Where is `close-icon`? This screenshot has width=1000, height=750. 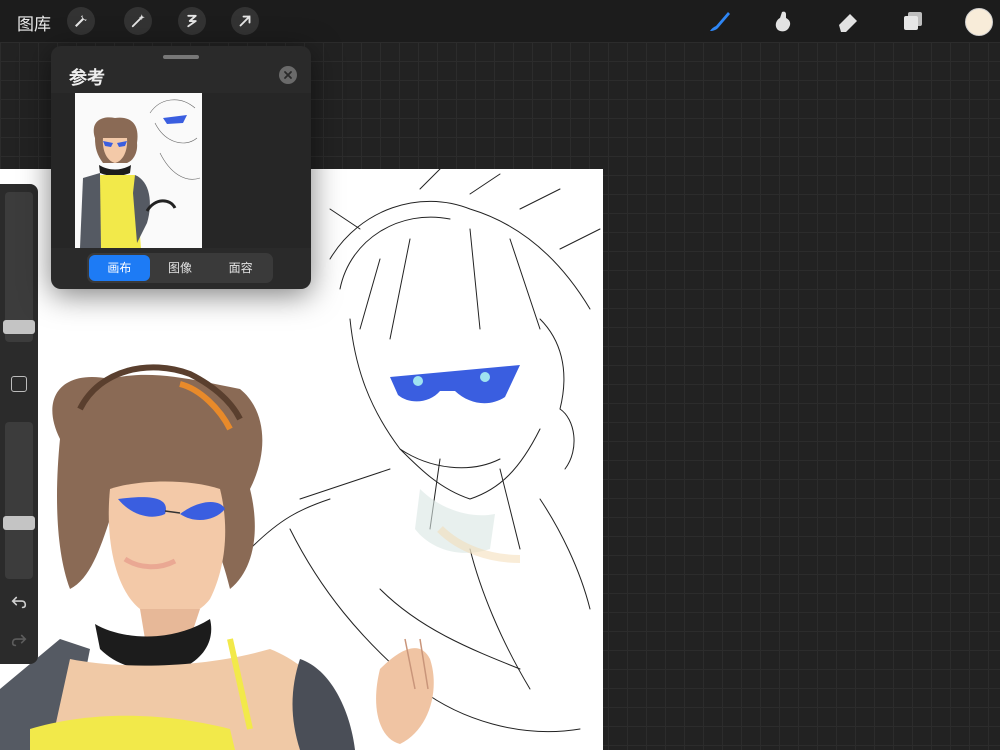 close-icon is located at coordinates (288, 75).